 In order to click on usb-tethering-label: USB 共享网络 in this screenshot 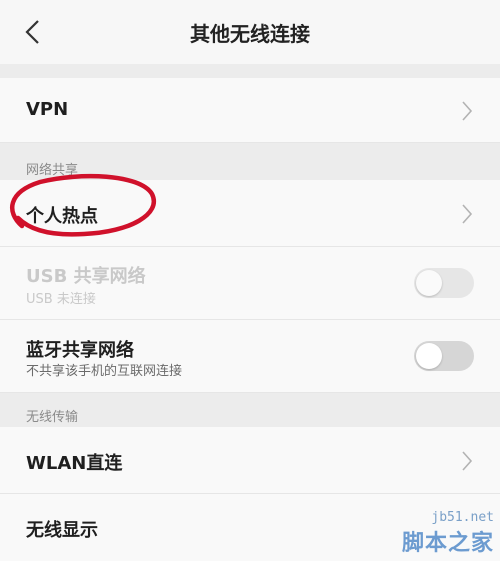, I will do `click(86, 276)`.